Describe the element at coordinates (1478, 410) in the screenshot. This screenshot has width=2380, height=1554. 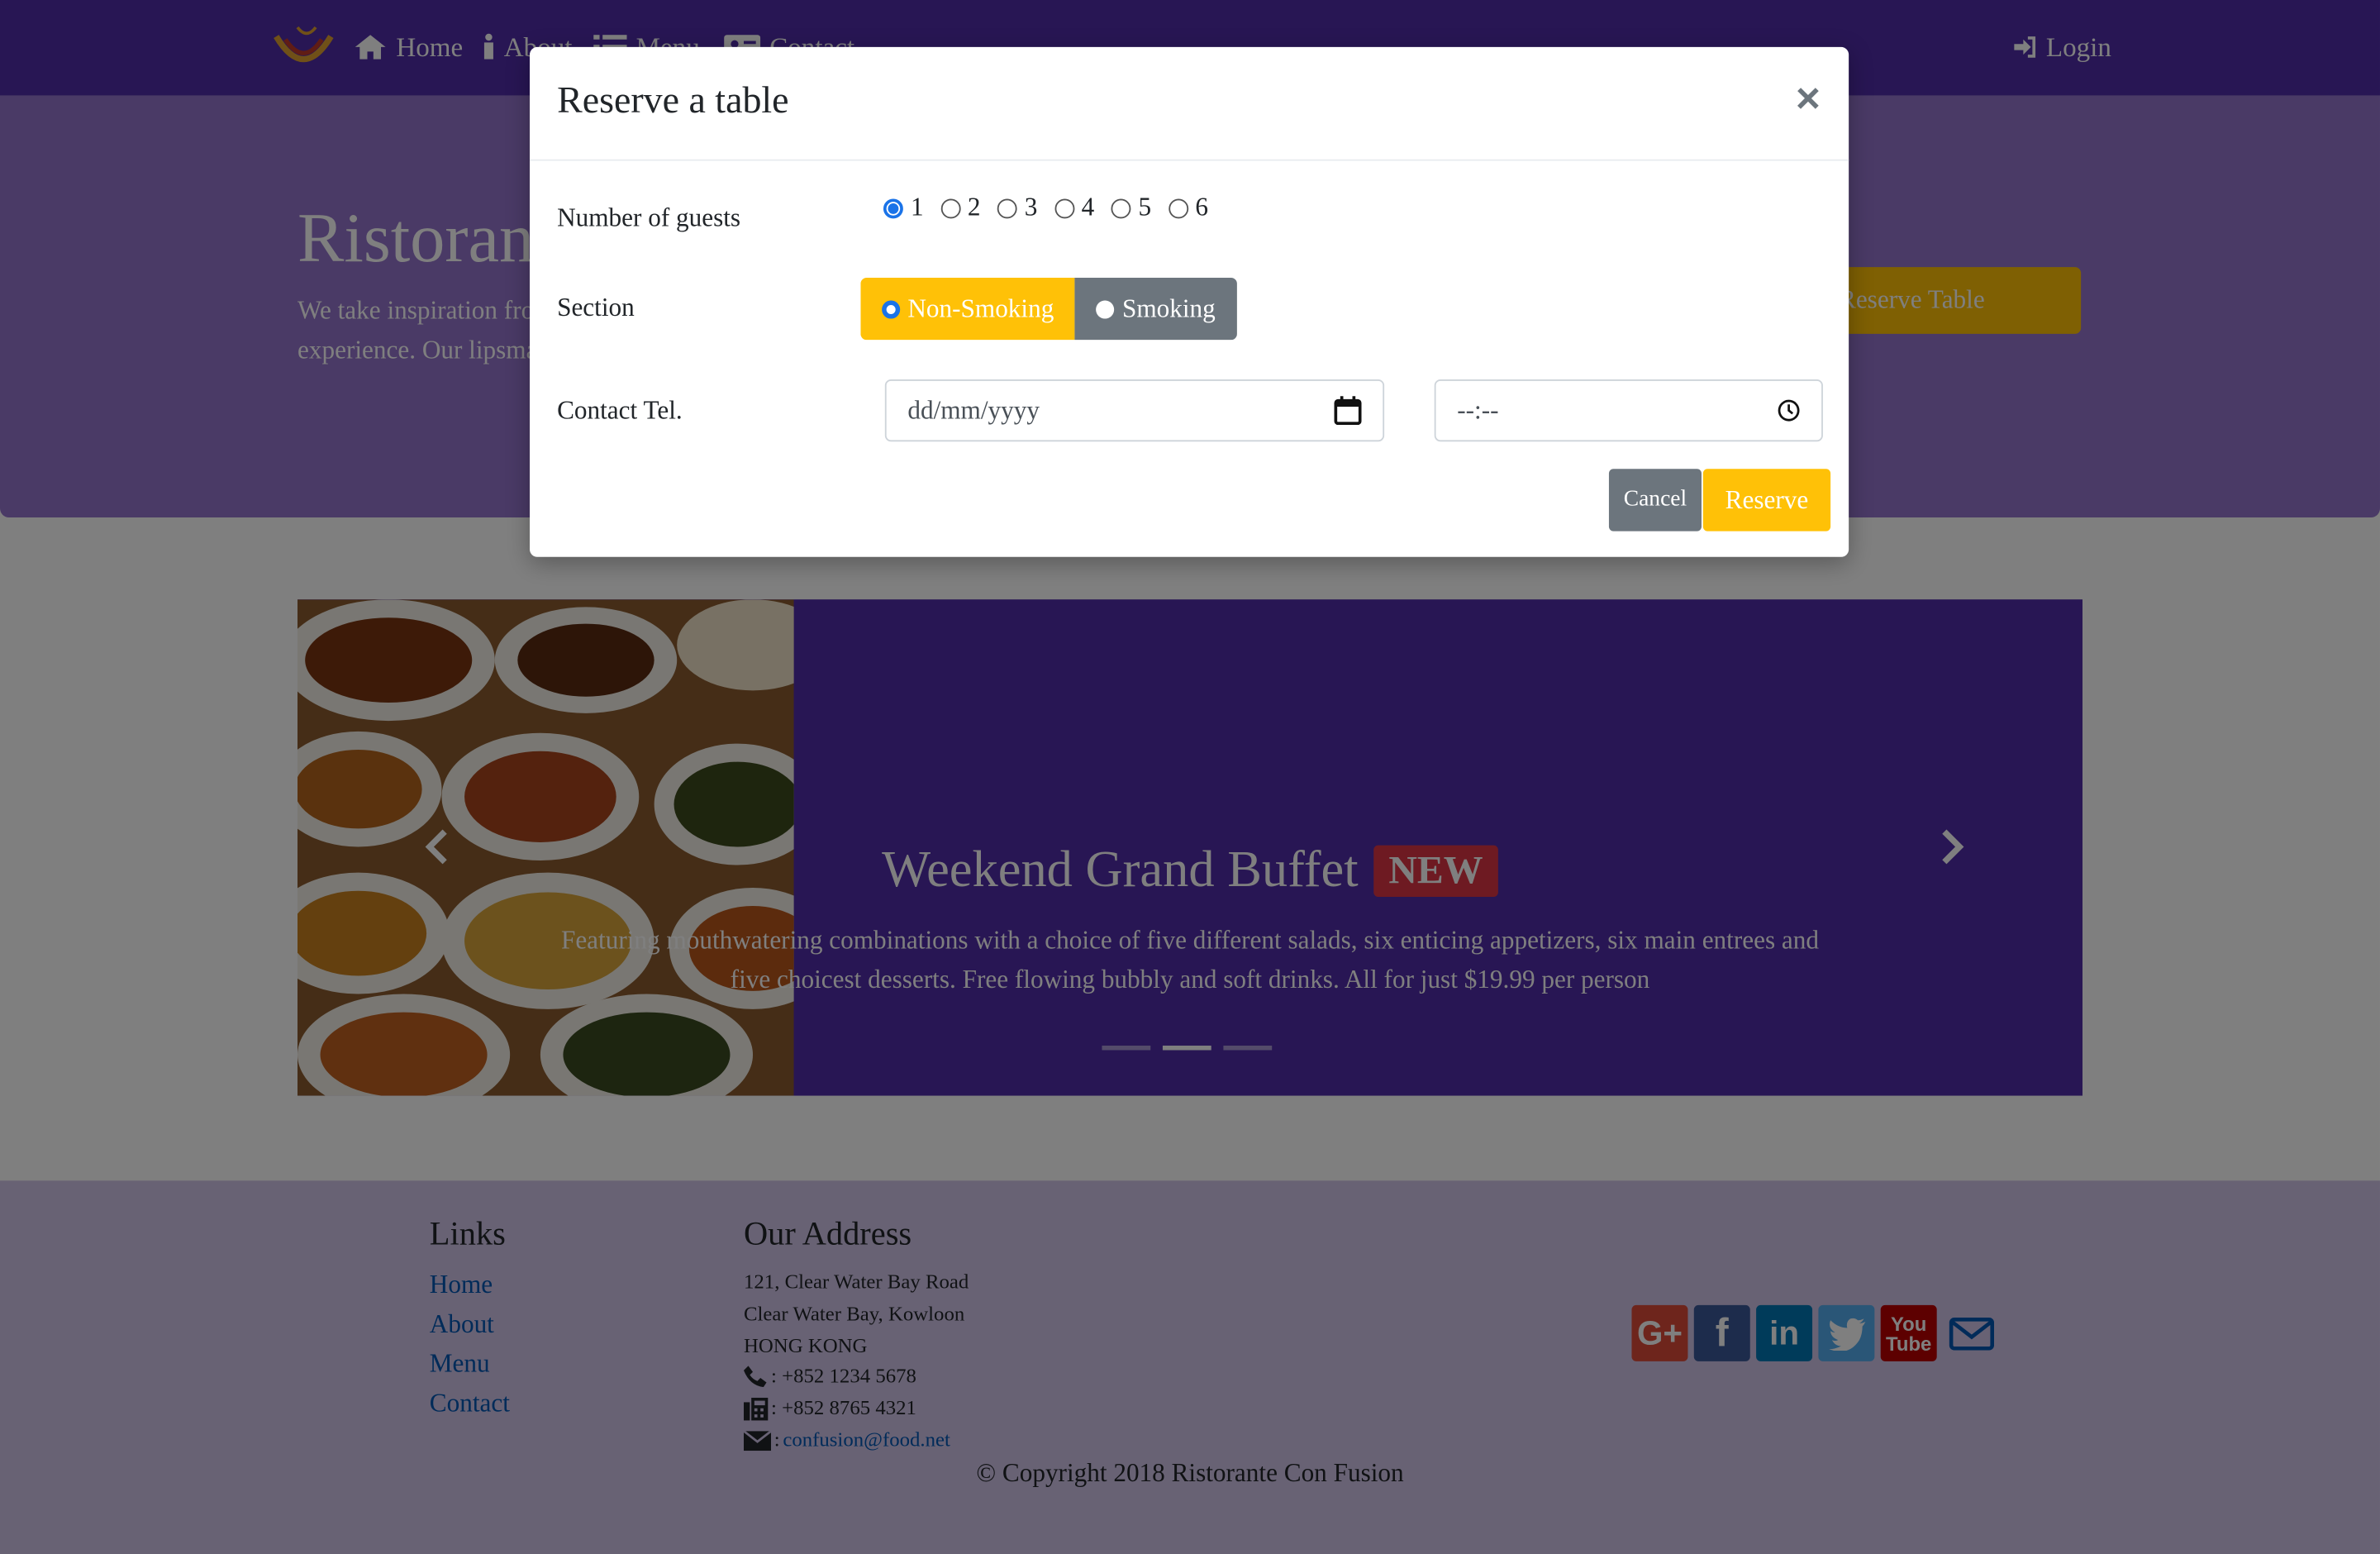
I see `time-placeholder: --:--` at that location.